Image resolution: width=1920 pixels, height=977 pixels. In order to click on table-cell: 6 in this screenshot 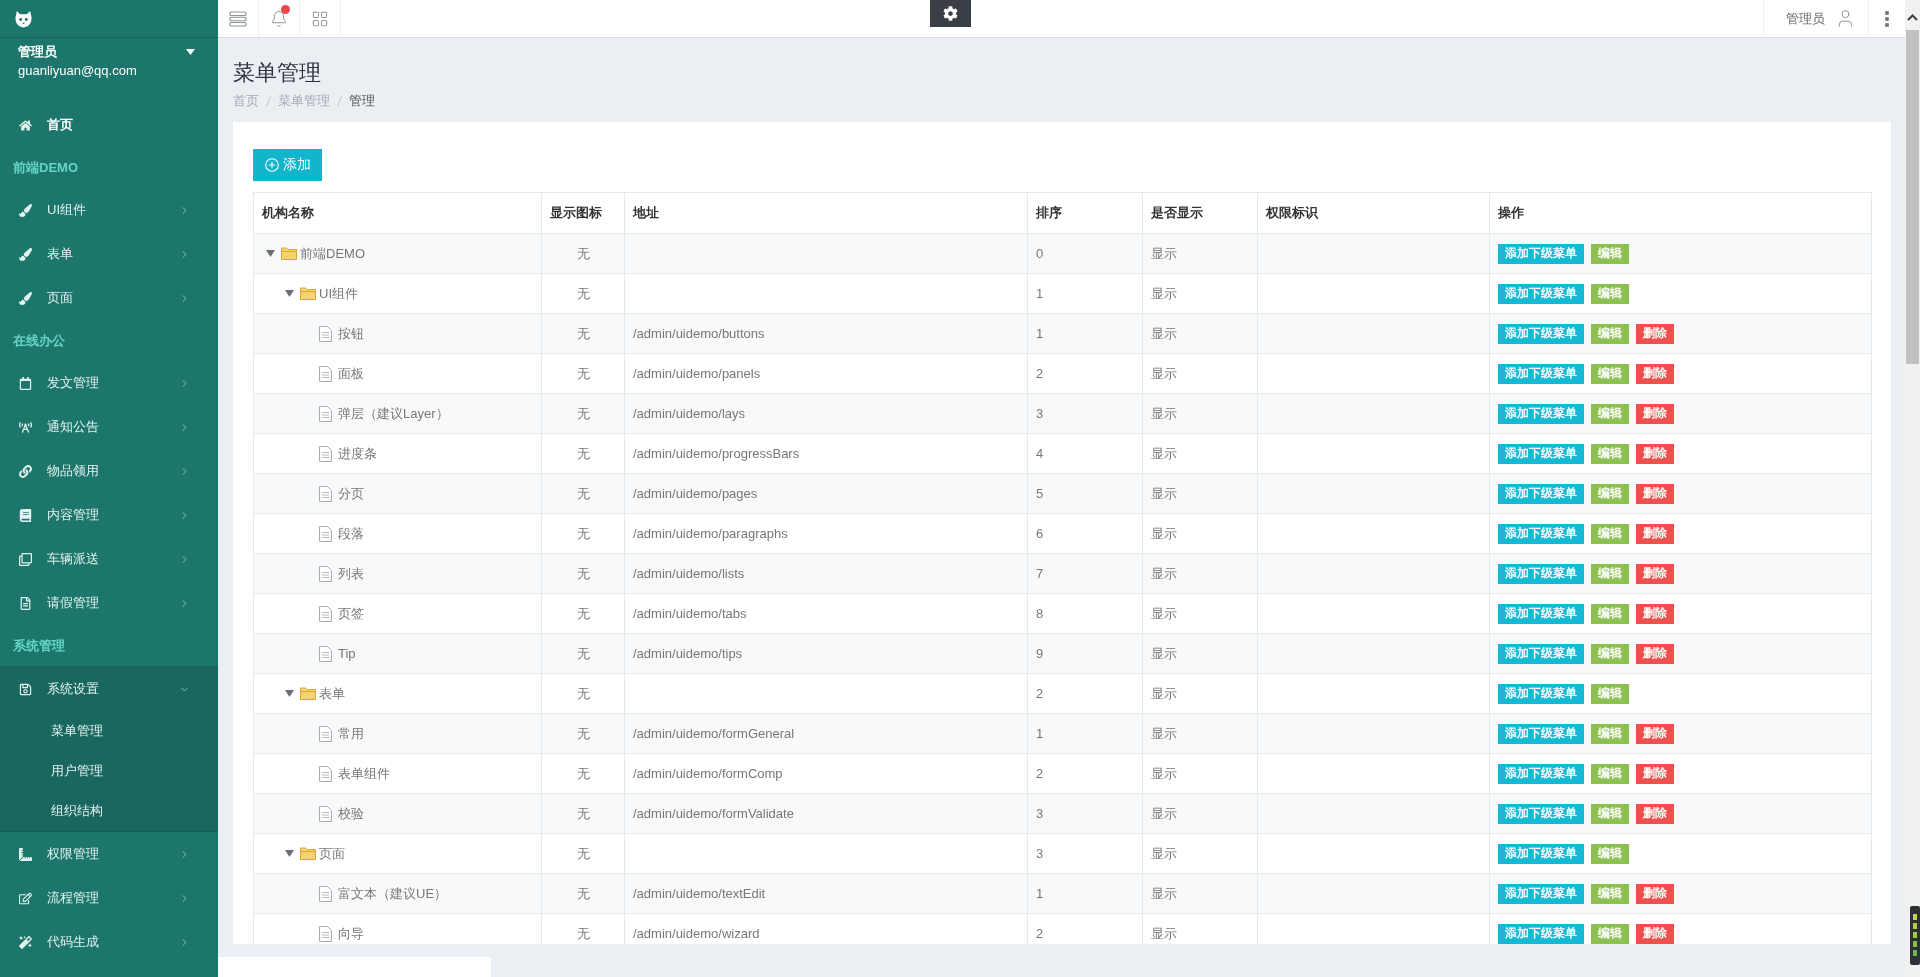, I will do `click(1085, 533)`.